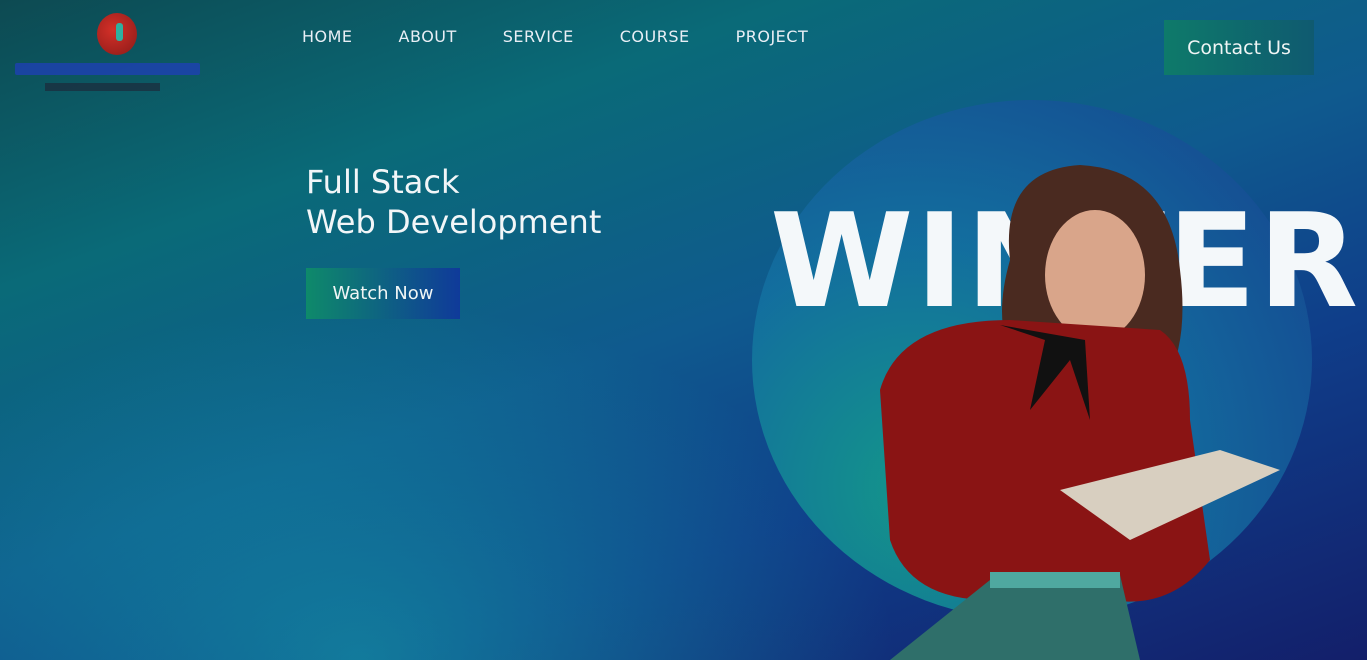 This screenshot has height=660, width=1367. Describe the element at coordinates (102, 87) in the screenshot. I see `logo-tagline-mark` at that location.